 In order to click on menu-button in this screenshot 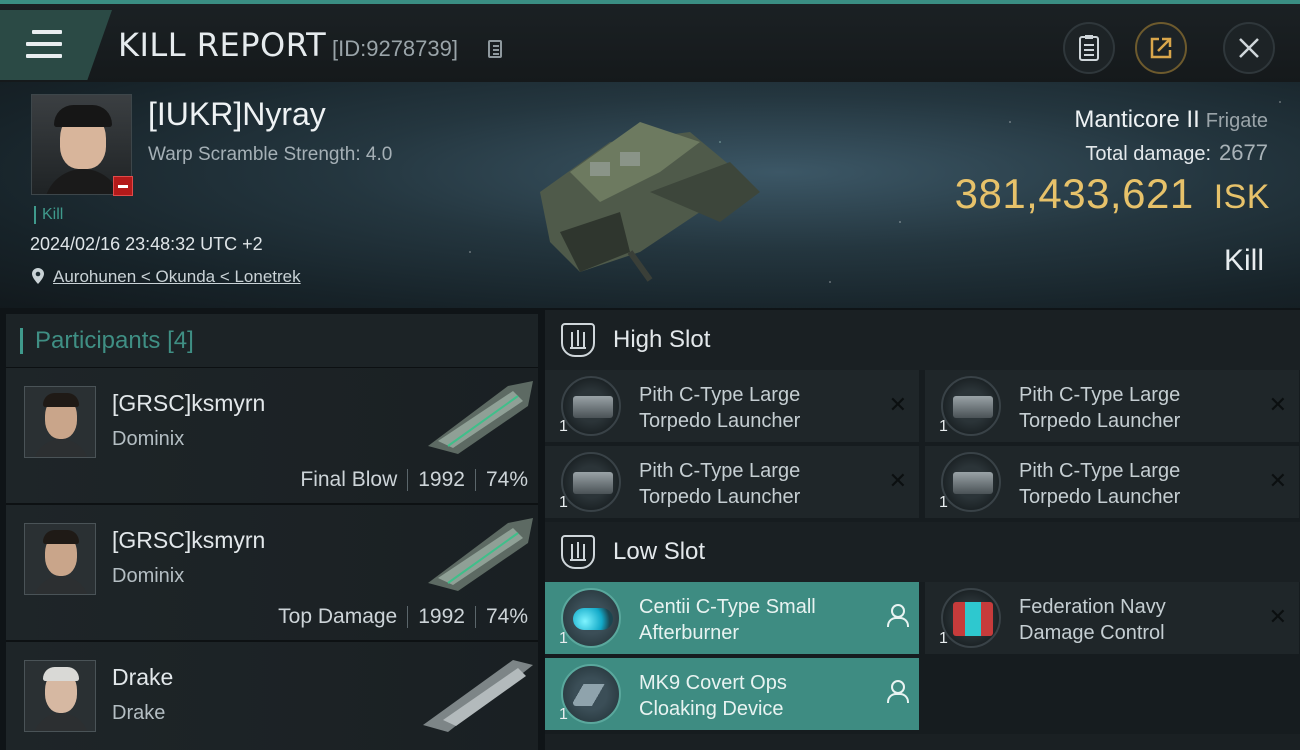, I will do `click(56, 45)`.